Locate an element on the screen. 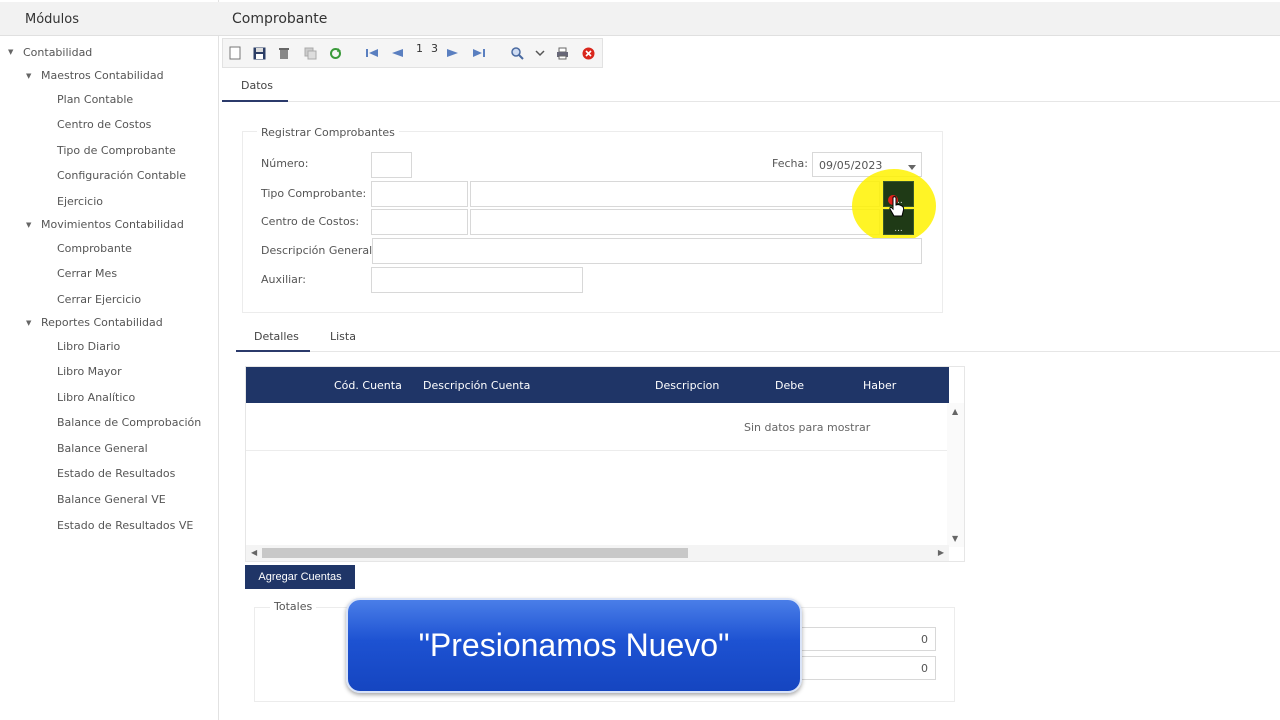  first-record-icon is located at coordinates (372, 53).